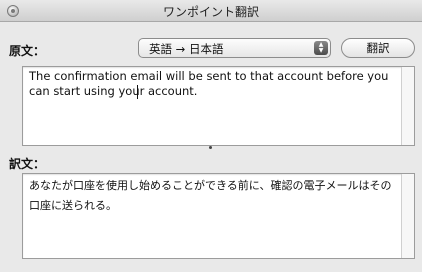  I want to click on source-label: 原文：, so click(27, 51).